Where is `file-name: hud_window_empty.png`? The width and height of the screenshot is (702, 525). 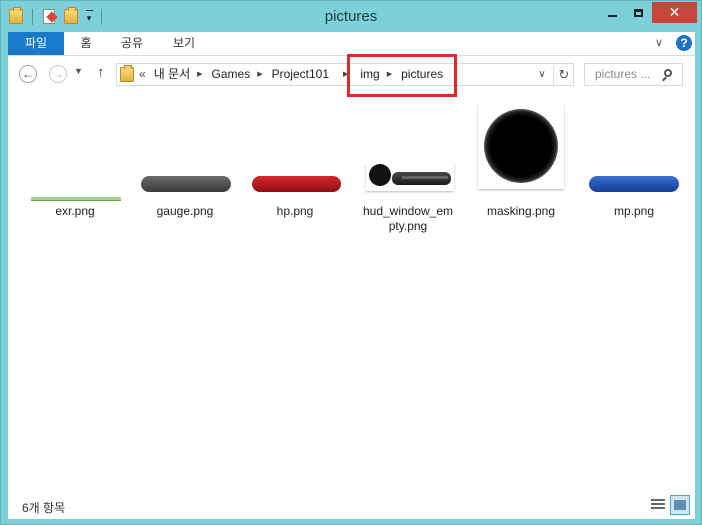 file-name: hud_window_empty.png is located at coordinates (408, 218).